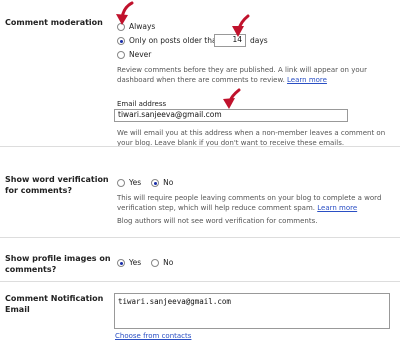  Describe the element at coordinates (58, 264) in the screenshot. I see `profile-images-label: Show profile images on comments?` at that location.